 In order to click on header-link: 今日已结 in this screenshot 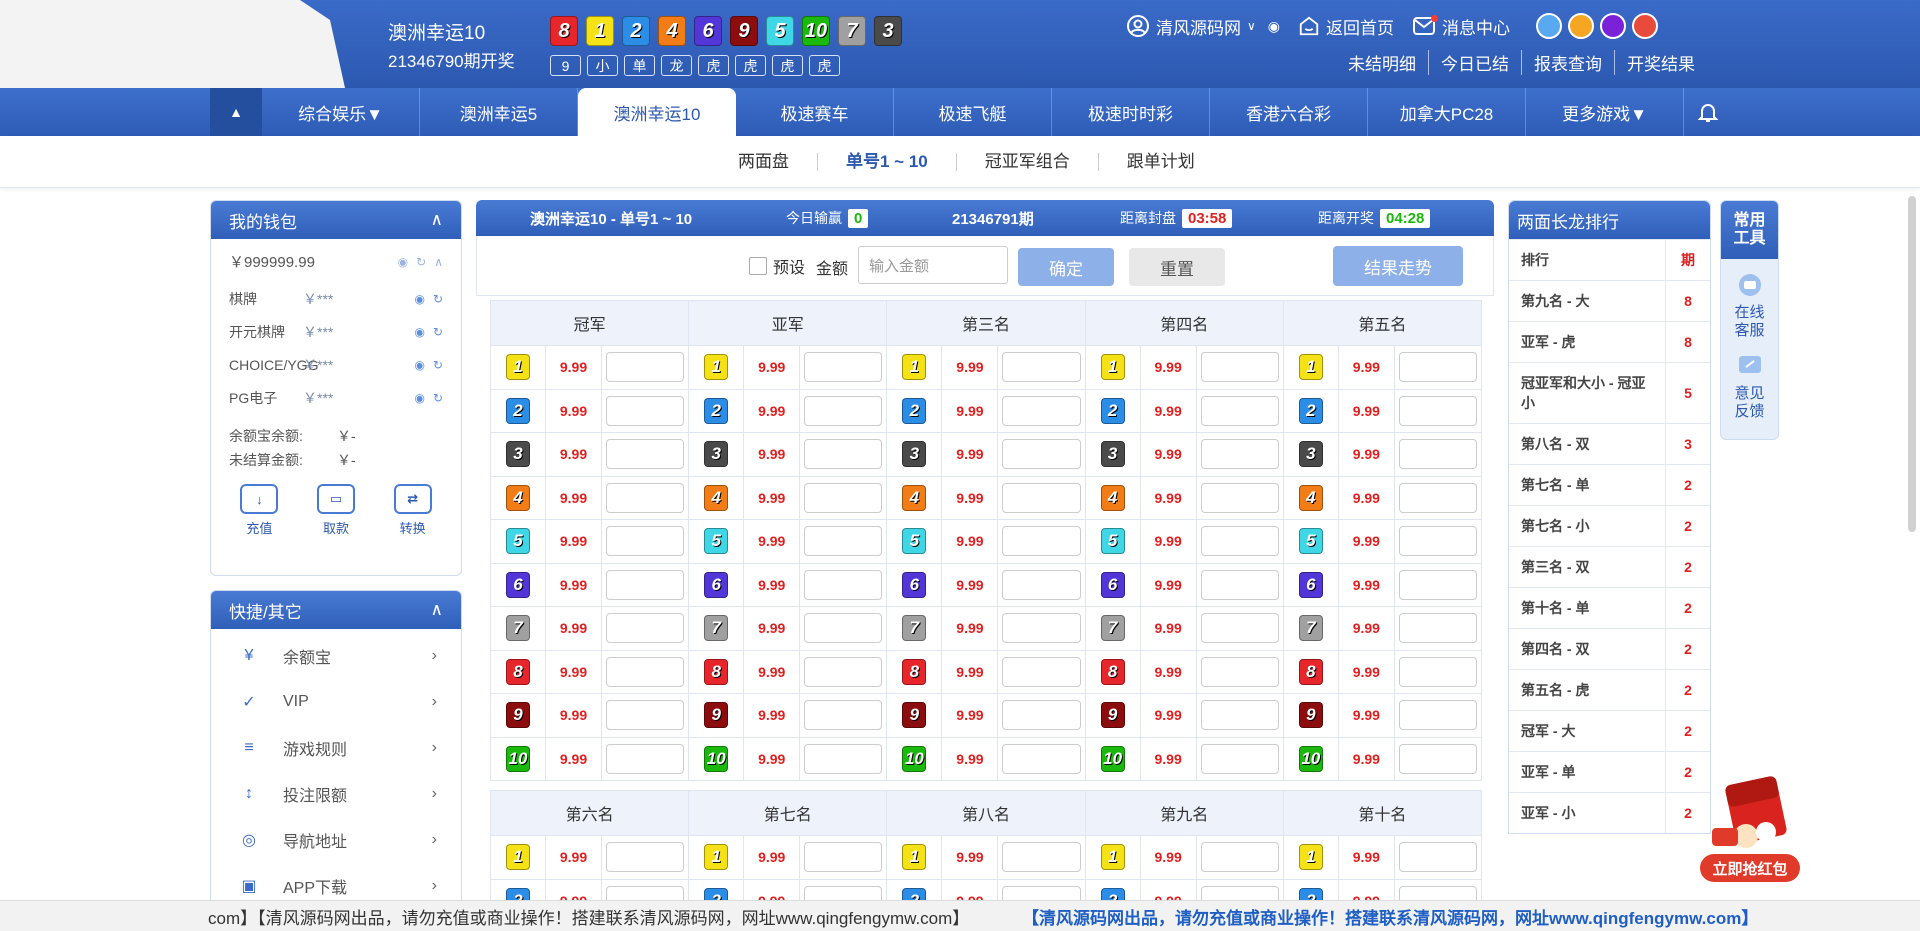, I will do `click(1474, 62)`.